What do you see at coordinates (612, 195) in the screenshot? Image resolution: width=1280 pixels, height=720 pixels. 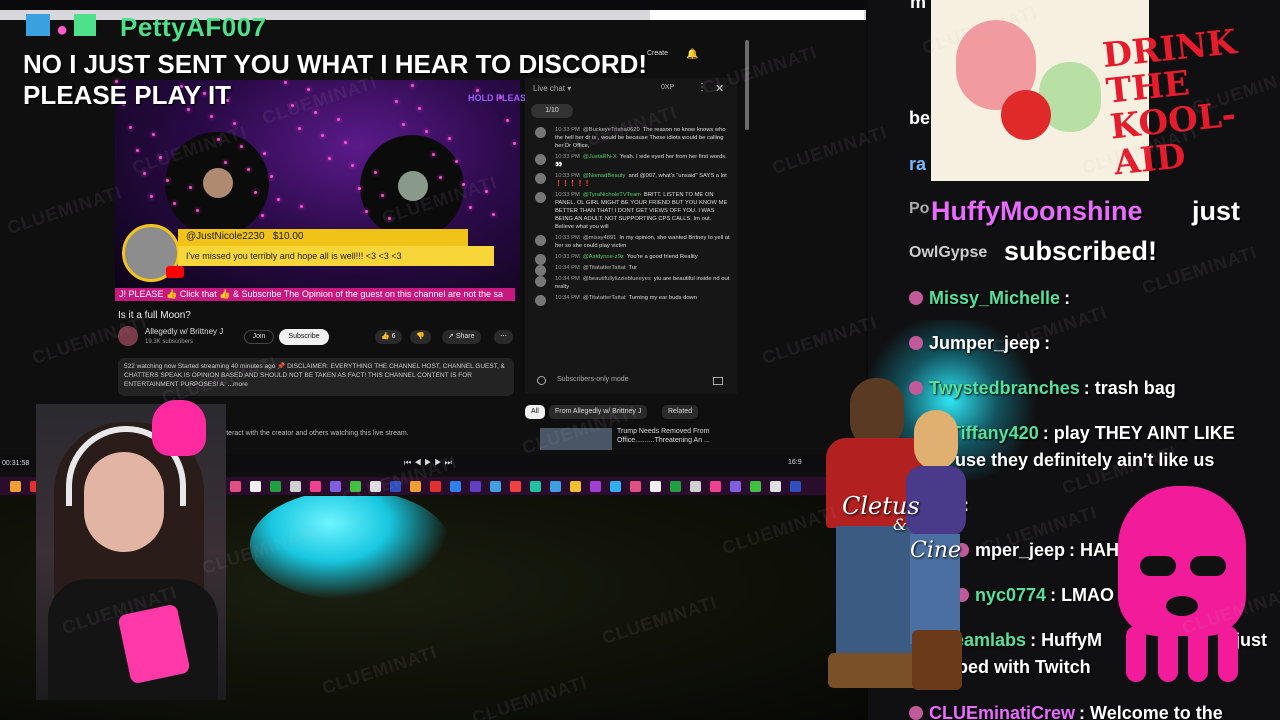 I see `chat-user: @TyraNicholeTVTeam` at bounding box center [612, 195].